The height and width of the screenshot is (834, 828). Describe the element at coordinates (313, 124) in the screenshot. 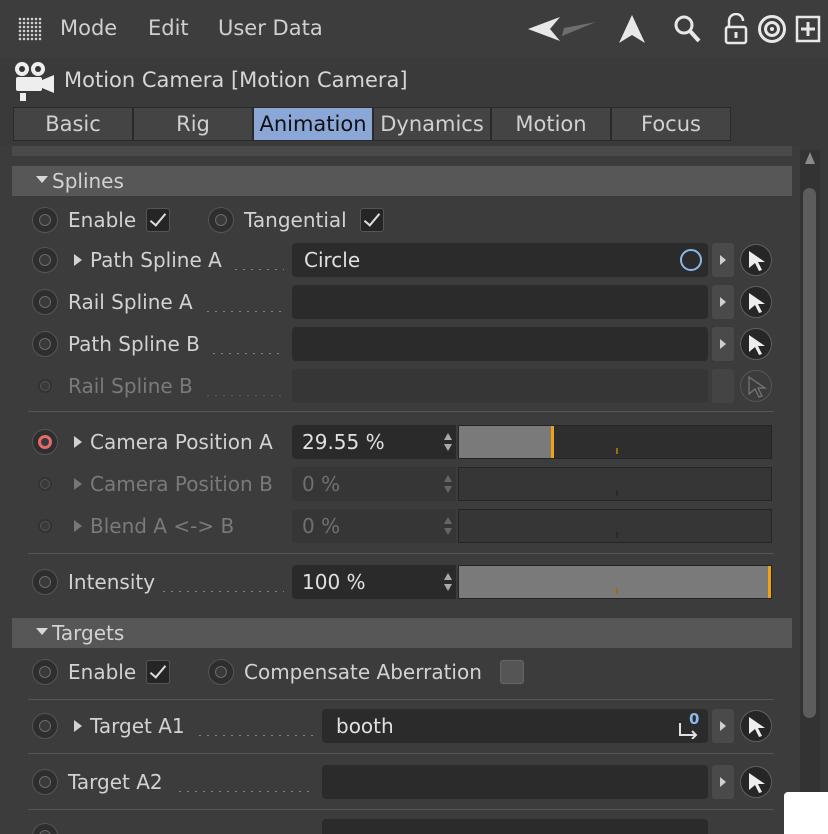

I see `tab-animation: Animation` at that location.